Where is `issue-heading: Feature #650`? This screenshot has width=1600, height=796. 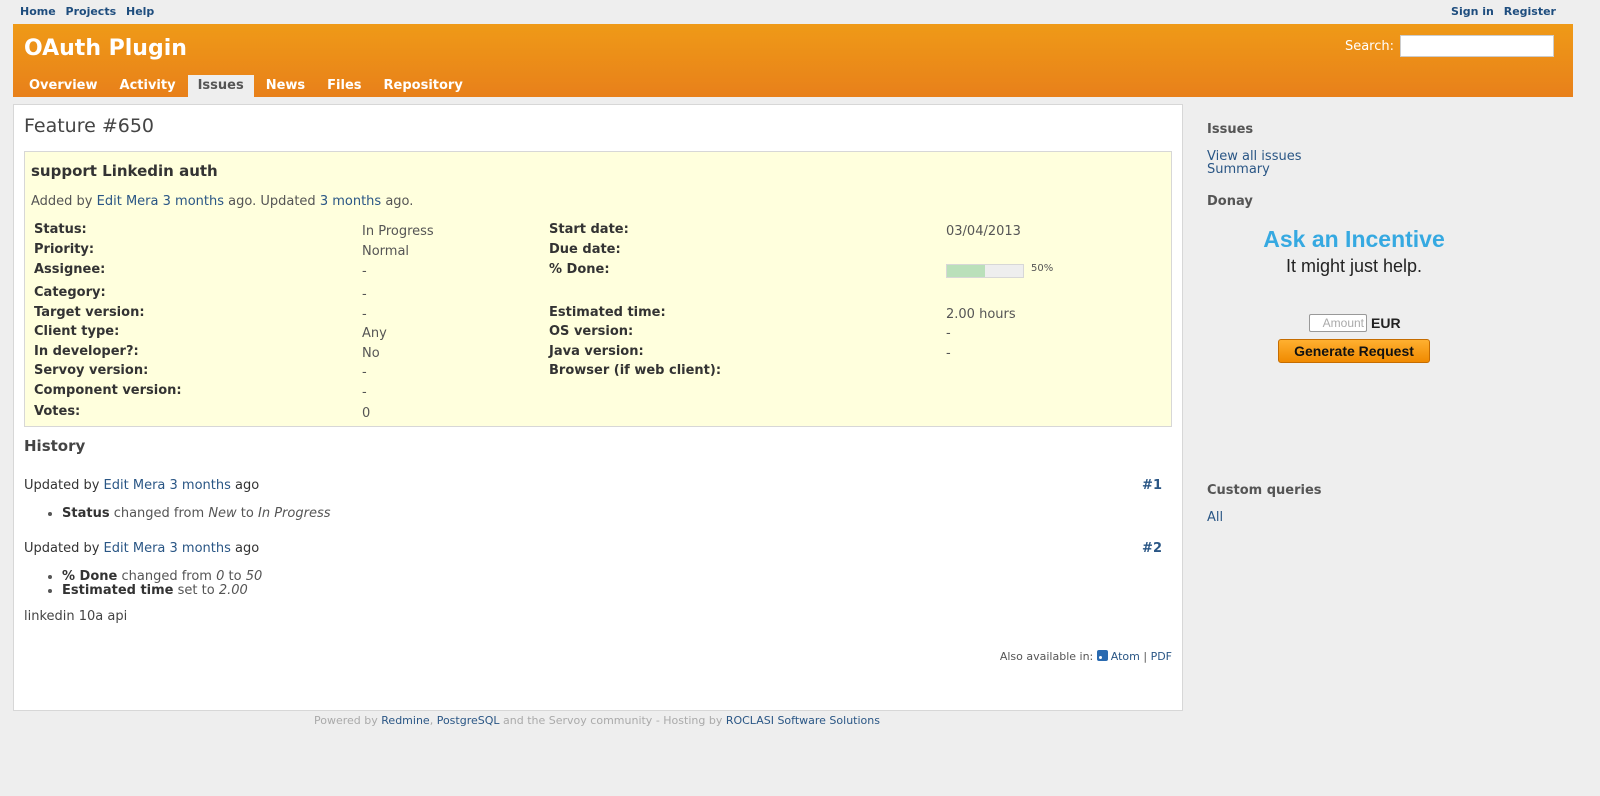 issue-heading: Feature #650 is located at coordinates (89, 126).